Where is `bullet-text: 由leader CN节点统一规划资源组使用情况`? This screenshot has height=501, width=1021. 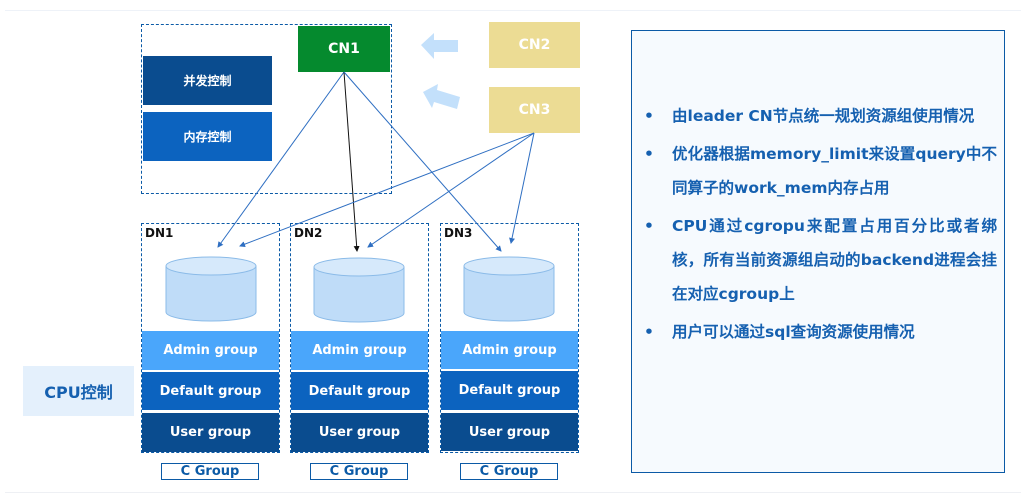
bullet-text: 由leader CN节点统一规划资源组使用情况 is located at coordinates (823, 116).